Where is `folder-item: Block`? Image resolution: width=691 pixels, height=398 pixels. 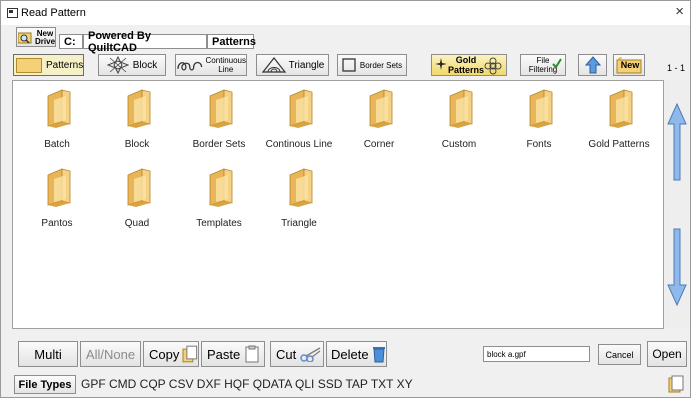 folder-item: Block is located at coordinates (137, 126).